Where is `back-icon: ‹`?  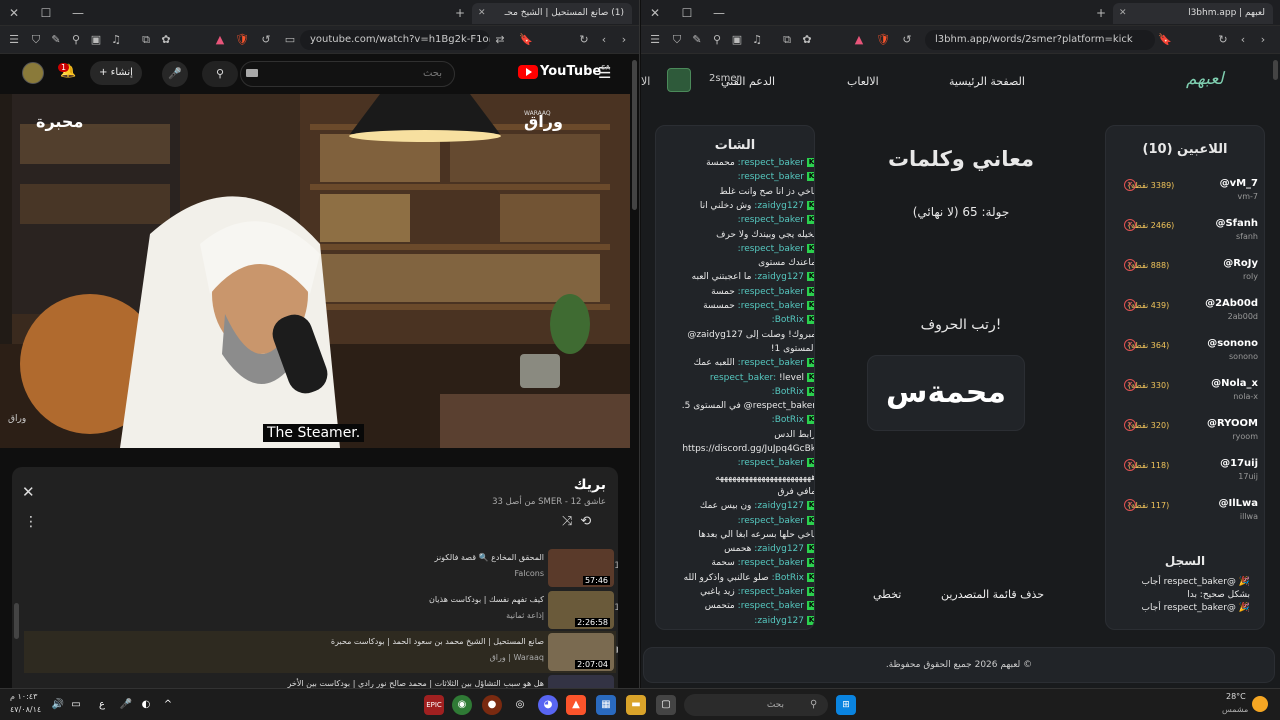
back-icon: ‹ is located at coordinates (604, 40).